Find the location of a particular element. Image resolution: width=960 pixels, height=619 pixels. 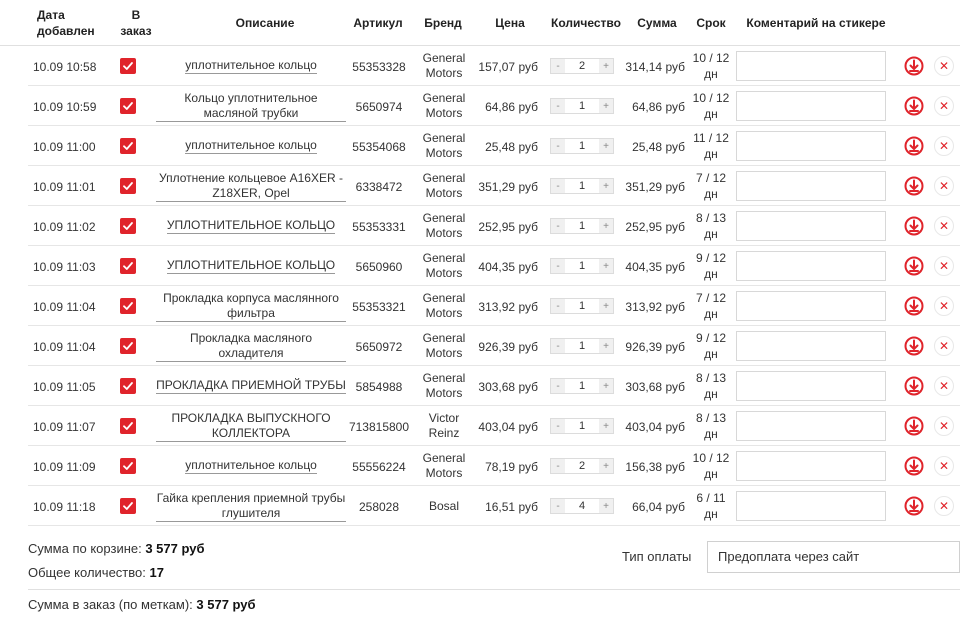

row-description: ПРОКЛАДКА ПРИЕМНОЙ ТРУБЫ is located at coordinates (251, 386).